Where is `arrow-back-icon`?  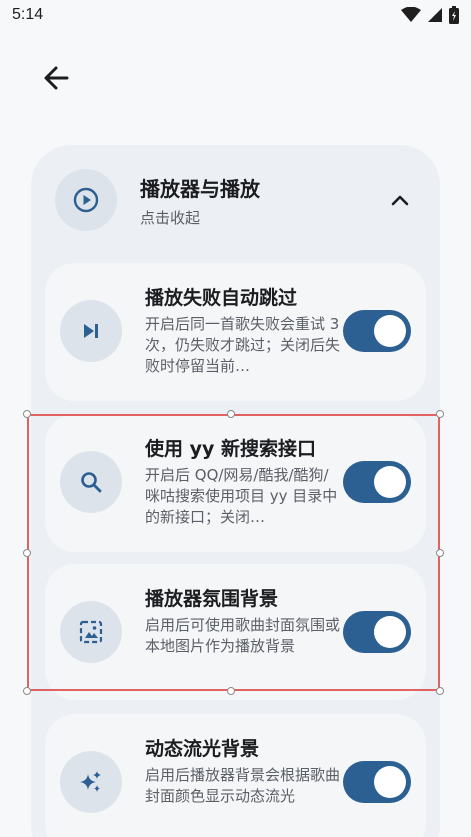 arrow-back-icon is located at coordinates (56, 80).